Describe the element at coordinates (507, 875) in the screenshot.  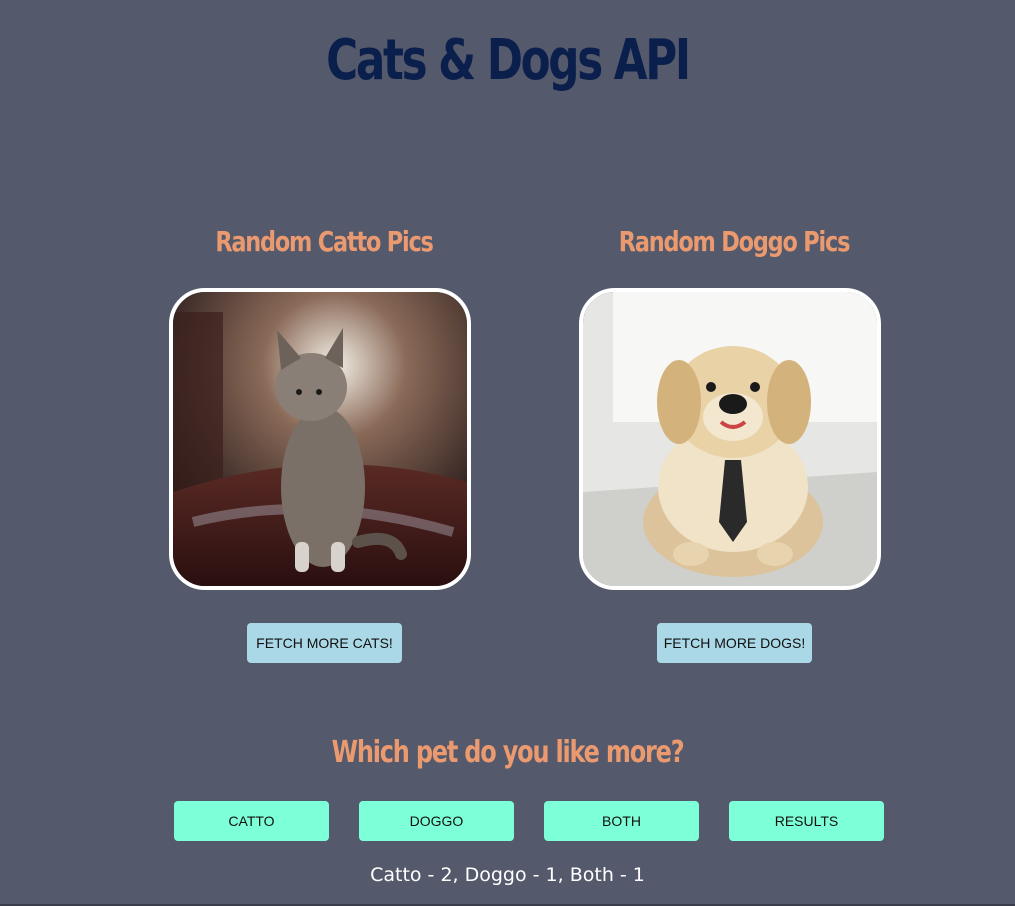
I see `vote-results-text: Catto - 2, Doggo - 1, Both - 1` at that location.